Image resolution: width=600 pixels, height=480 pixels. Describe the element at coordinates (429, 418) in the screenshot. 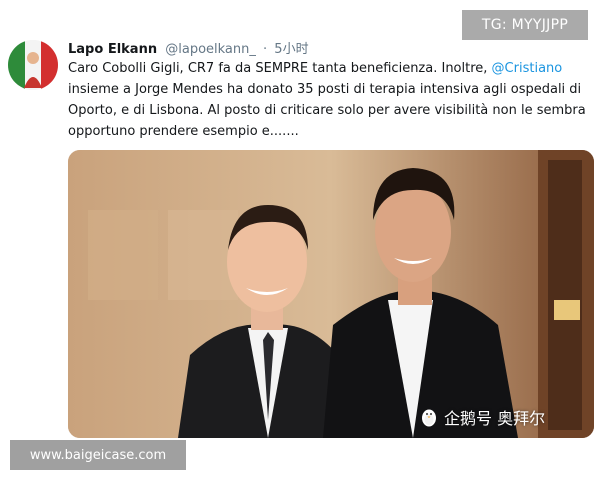

I see `penguin-icon` at that location.